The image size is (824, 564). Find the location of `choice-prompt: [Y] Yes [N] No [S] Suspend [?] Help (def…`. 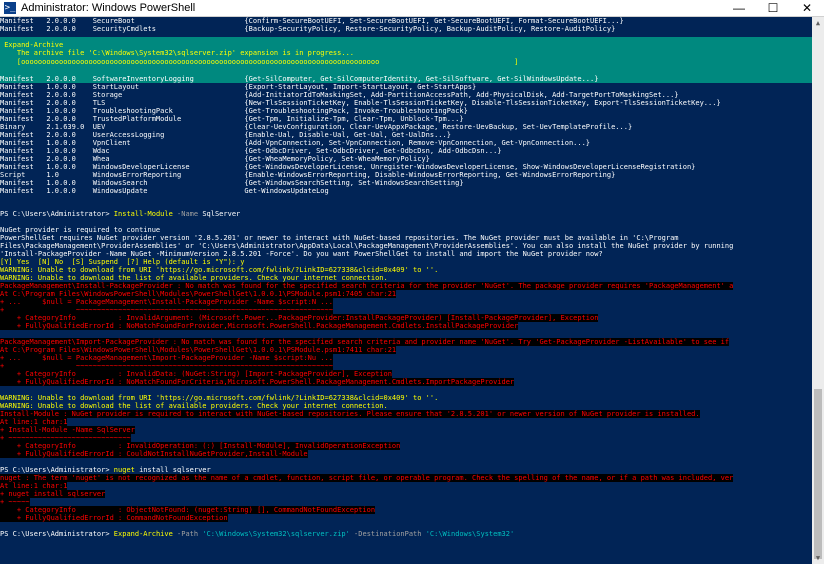

choice-prompt: [Y] Yes [N] No [S] Suspend [?] Help (def… is located at coordinates (122, 262).